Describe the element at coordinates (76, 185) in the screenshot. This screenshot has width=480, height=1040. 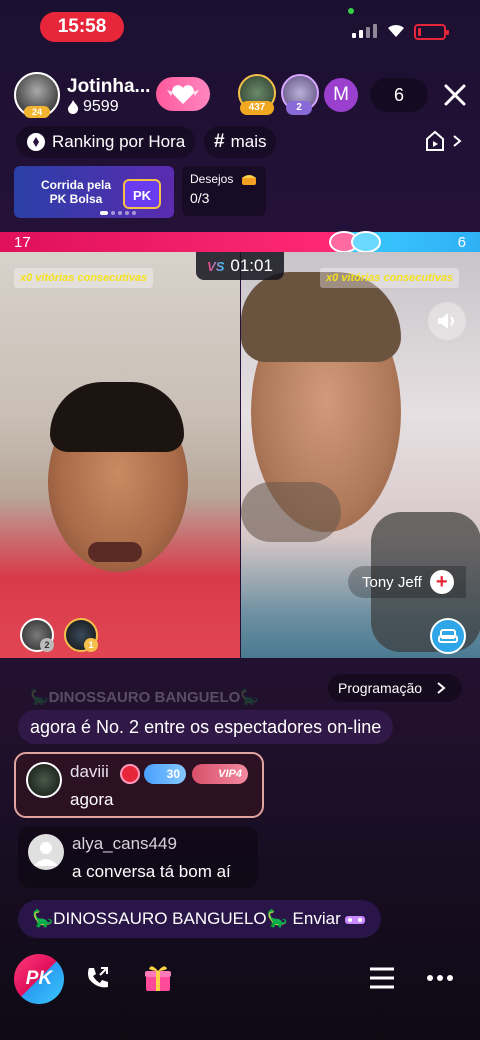
I see `pk-banner-line1: Corrida pela` at that location.